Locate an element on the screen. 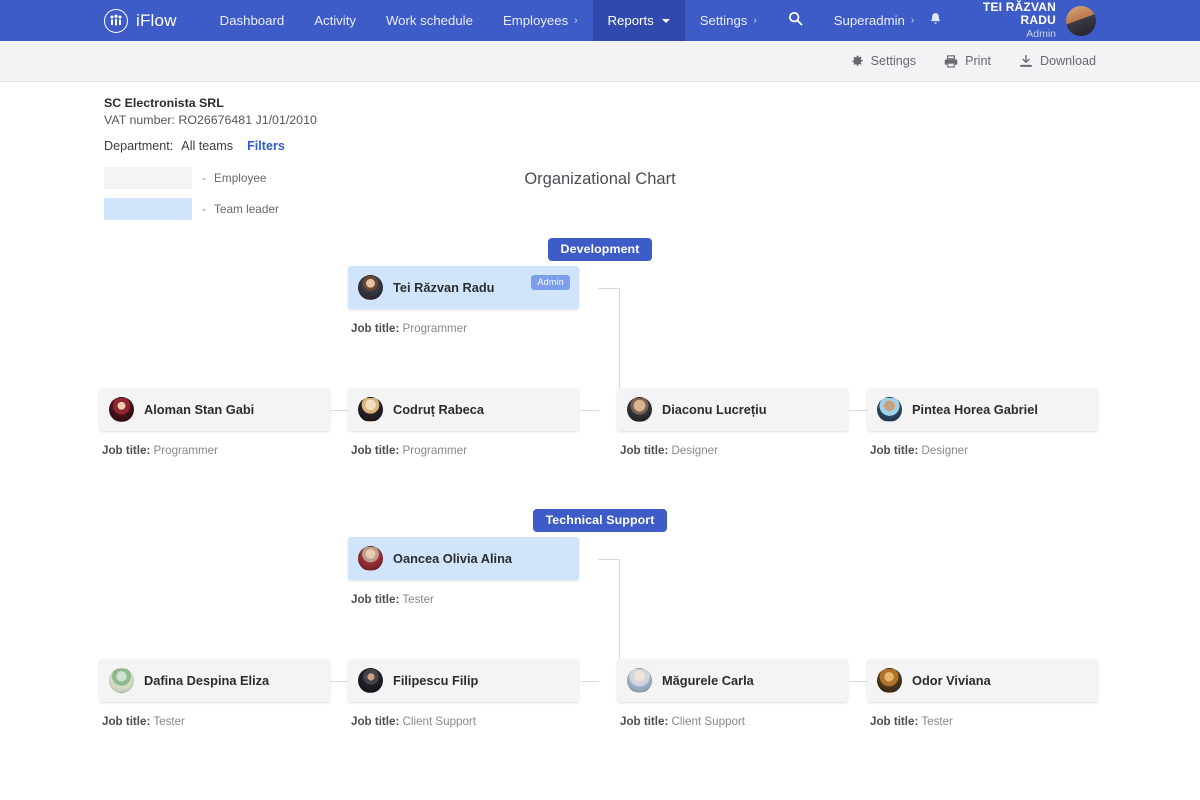 The image size is (1200, 800). org-card-member: Dafina Despina Eliza Job title: Tester is located at coordinates (214, 693).